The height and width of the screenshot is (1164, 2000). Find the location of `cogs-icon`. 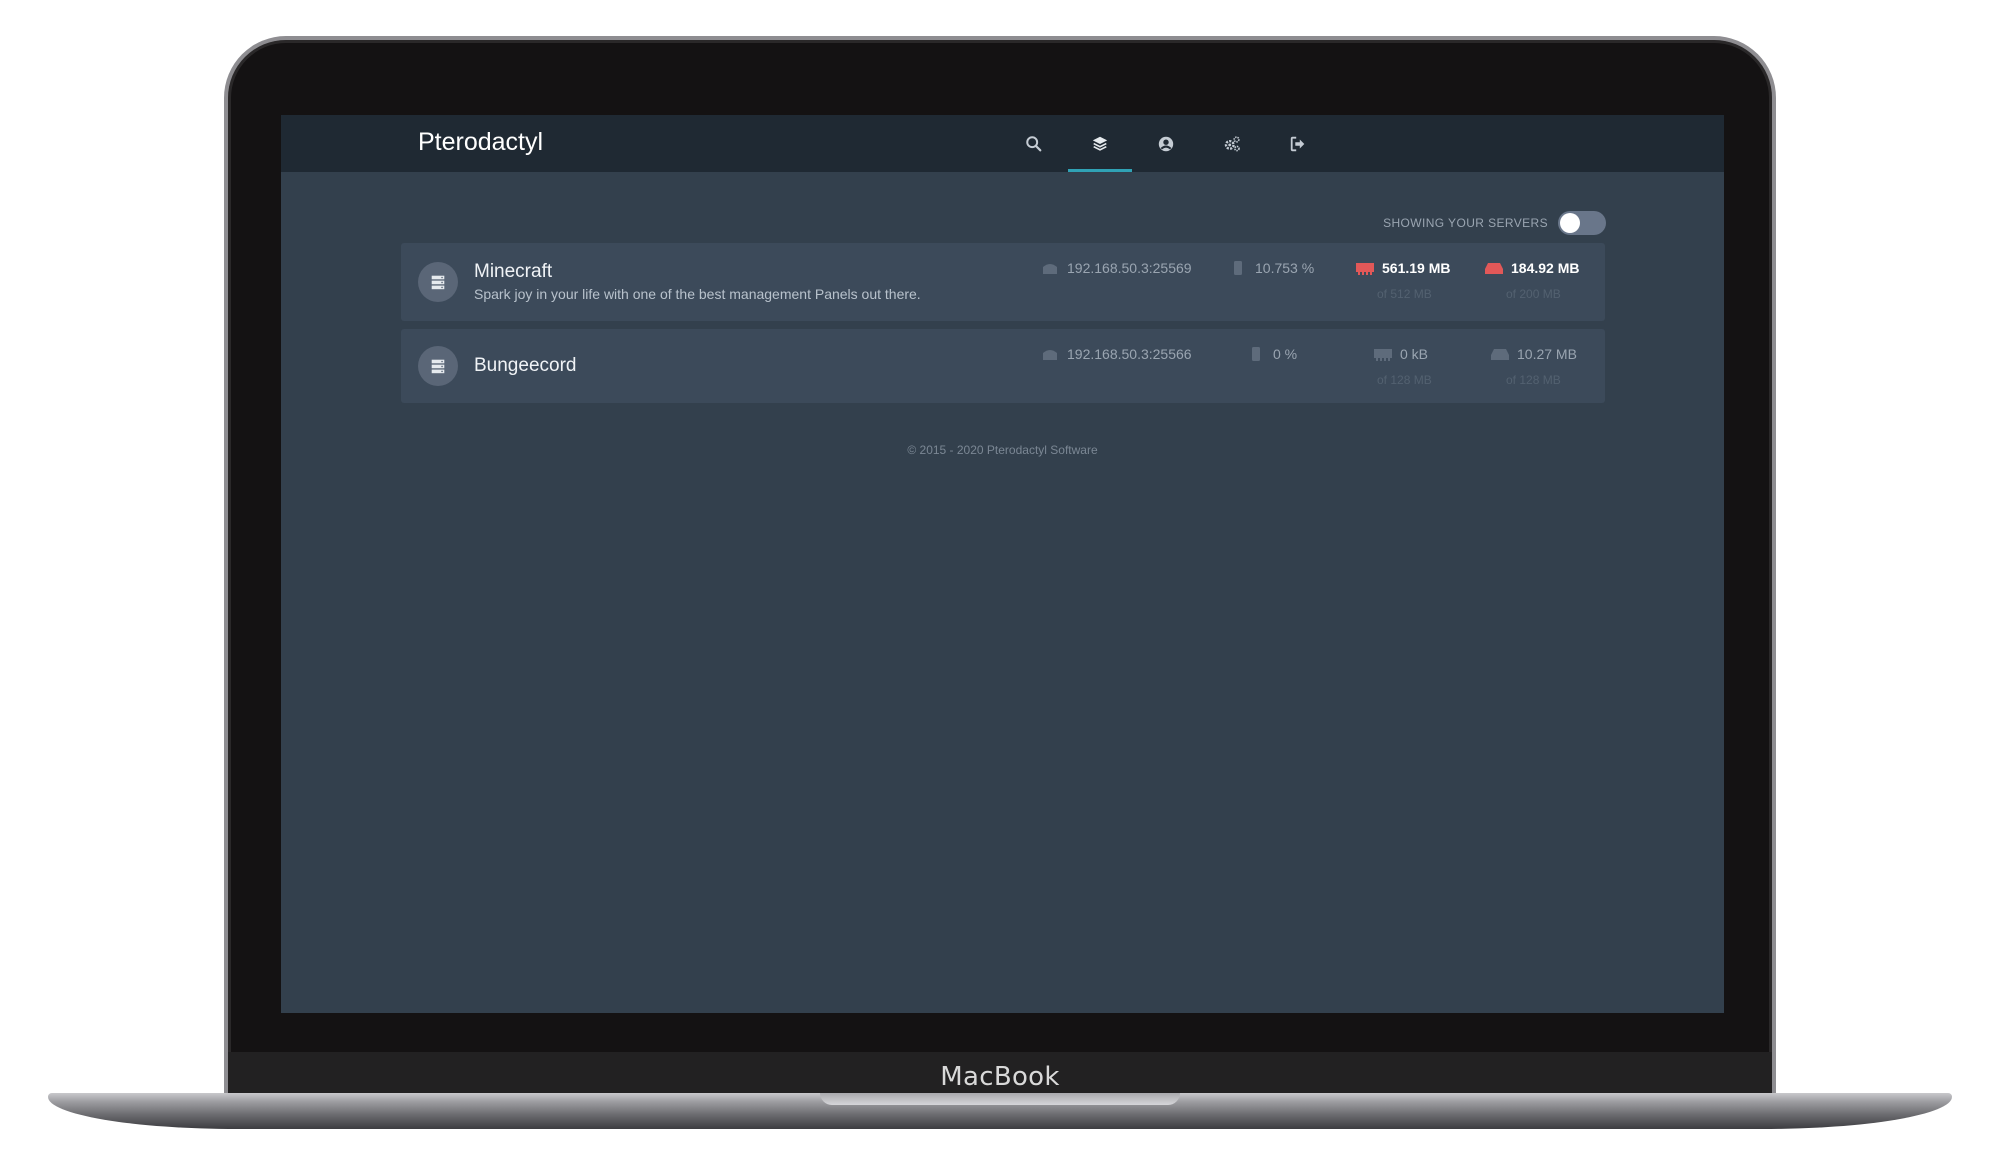

cogs-icon is located at coordinates (1232, 143).